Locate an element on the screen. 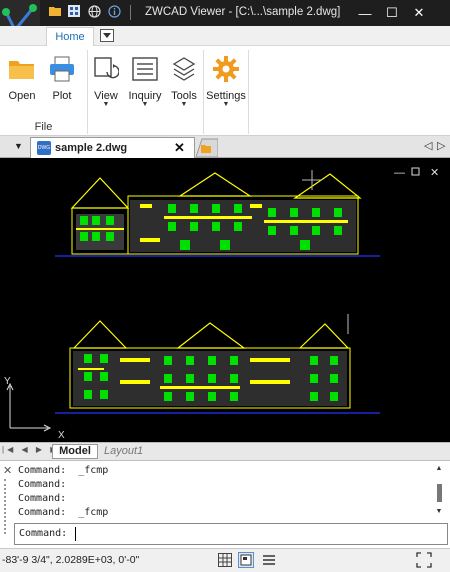 The height and width of the screenshot is (572, 450). layout-icon is located at coordinates (246, 560).